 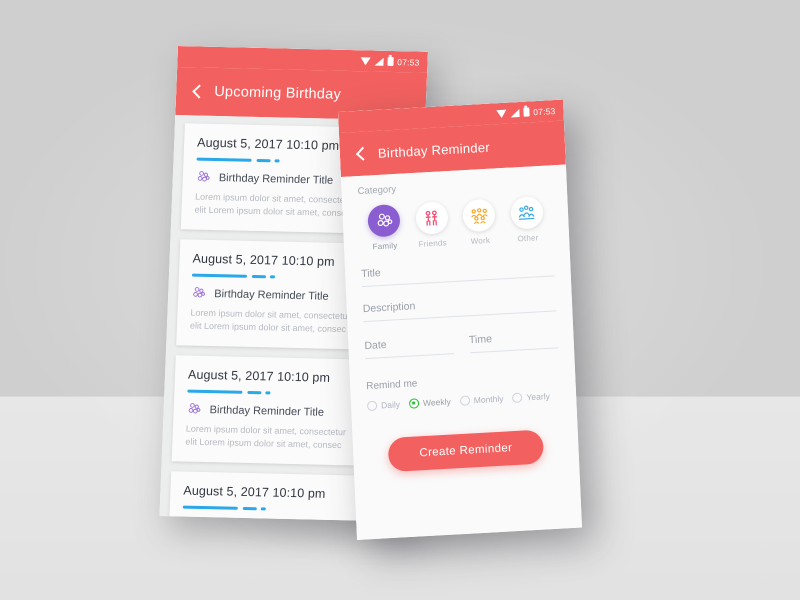 What do you see at coordinates (370, 274) in the screenshot?
I see `title-field-label: Title` at bounding box center [370, 274].